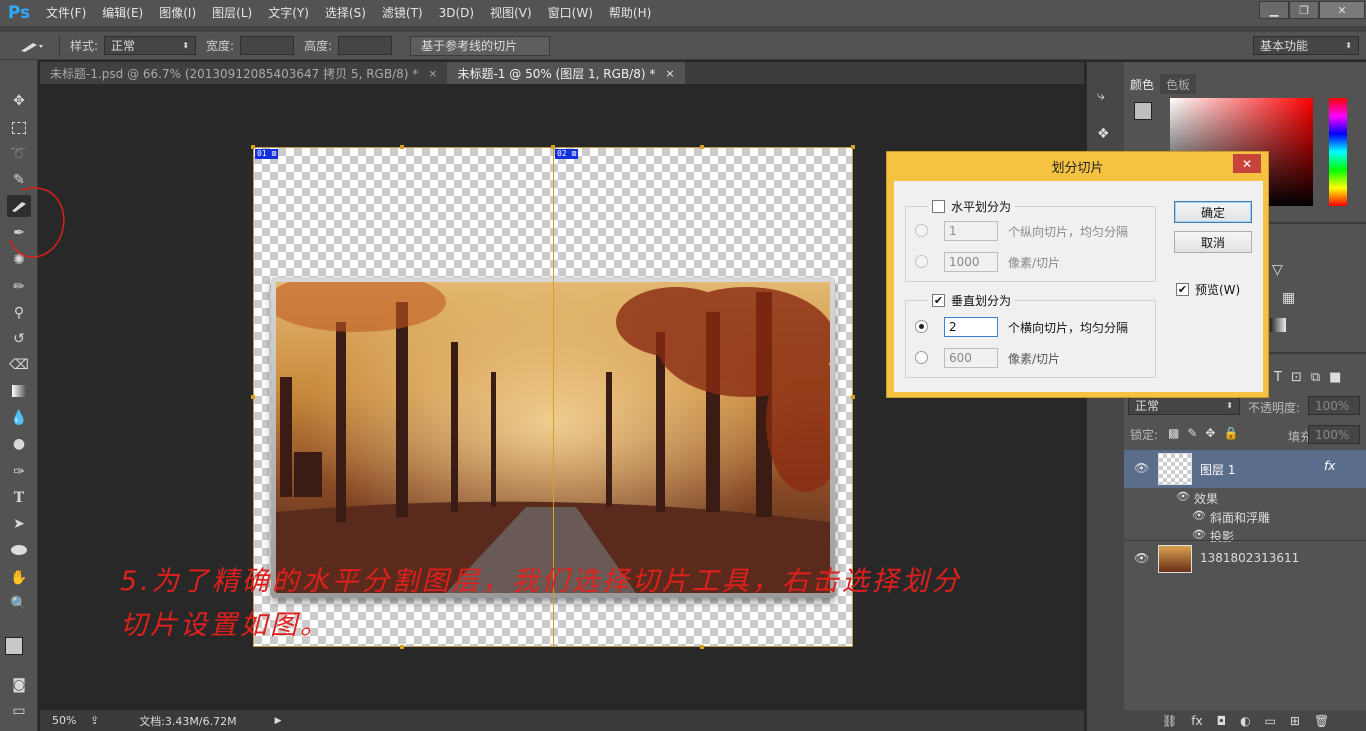  I want to click on hue-slider, so click(1338, 152).